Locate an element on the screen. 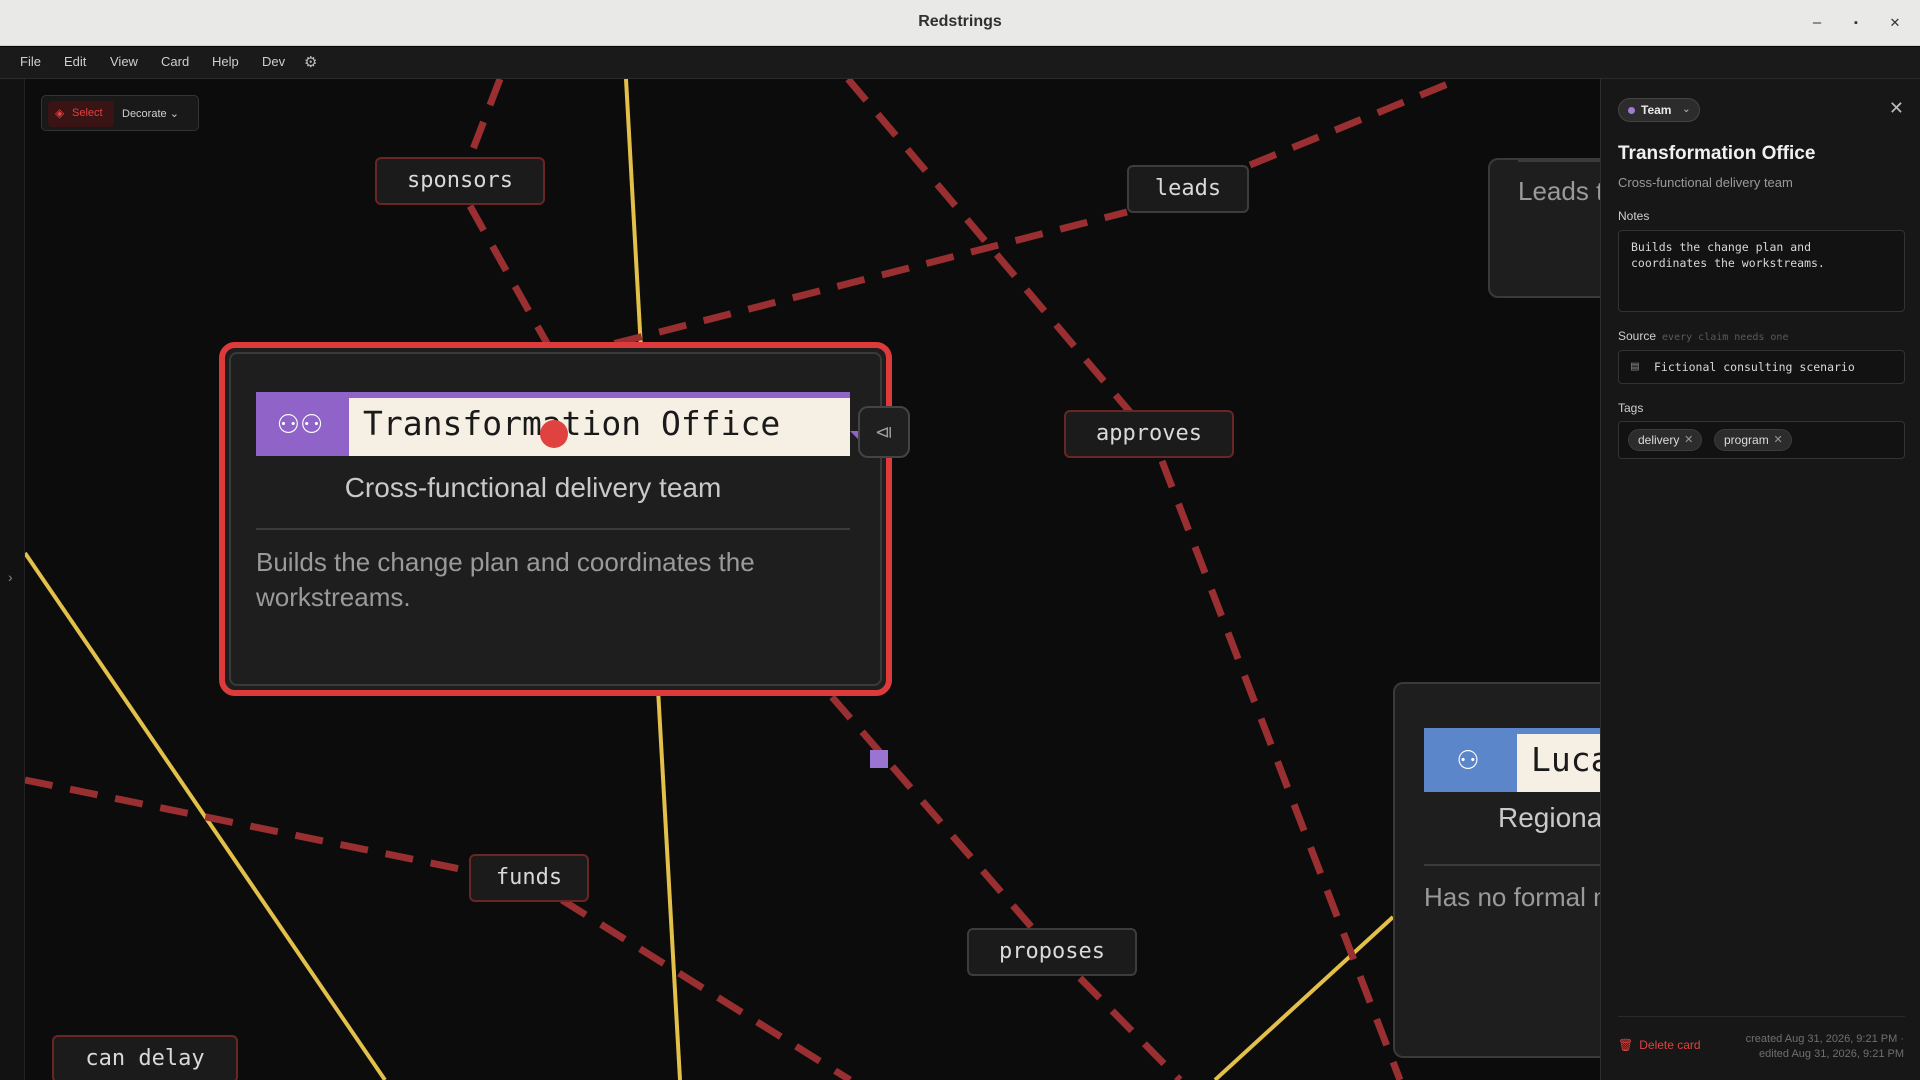 The image size is (1920, 1080). edge-proposes-up is located at coordinates (933, 814).